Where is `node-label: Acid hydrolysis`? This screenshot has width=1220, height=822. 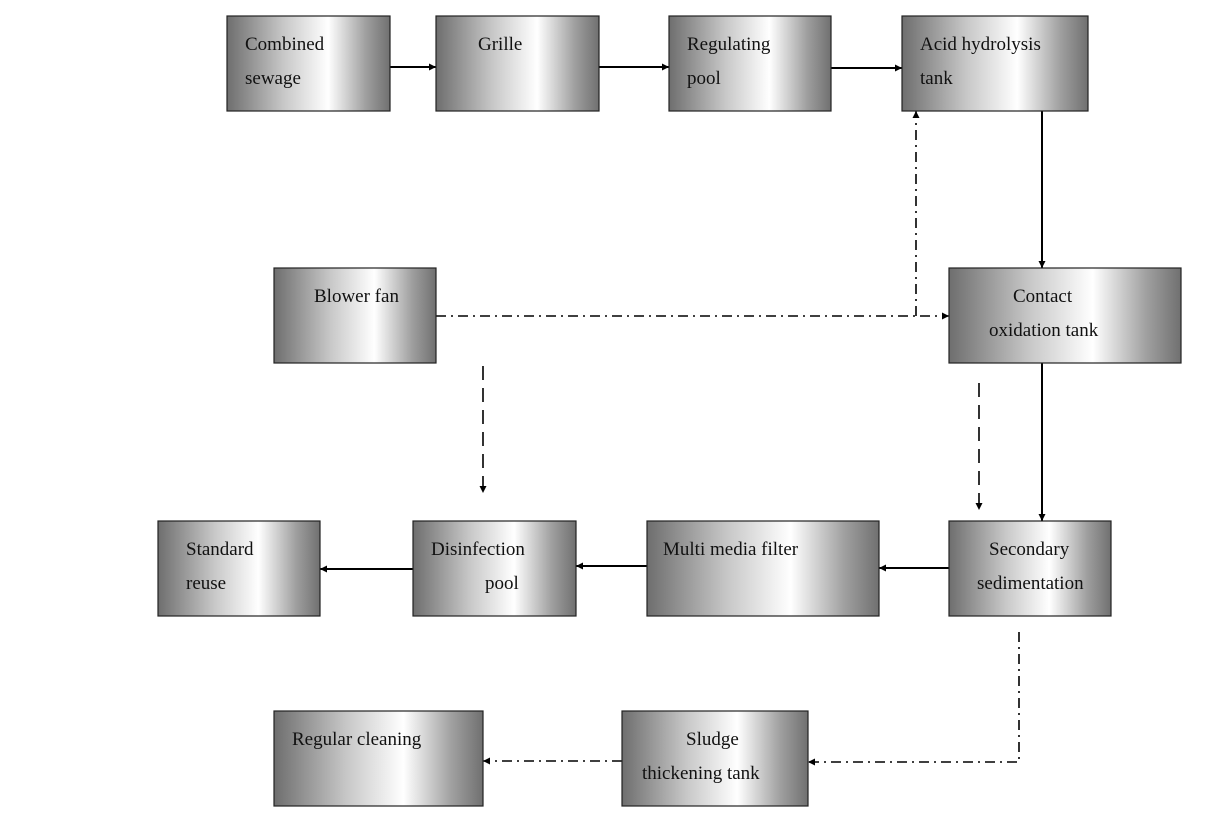
node-label: Acid hydrolysis is located at coordinates (980, 44).